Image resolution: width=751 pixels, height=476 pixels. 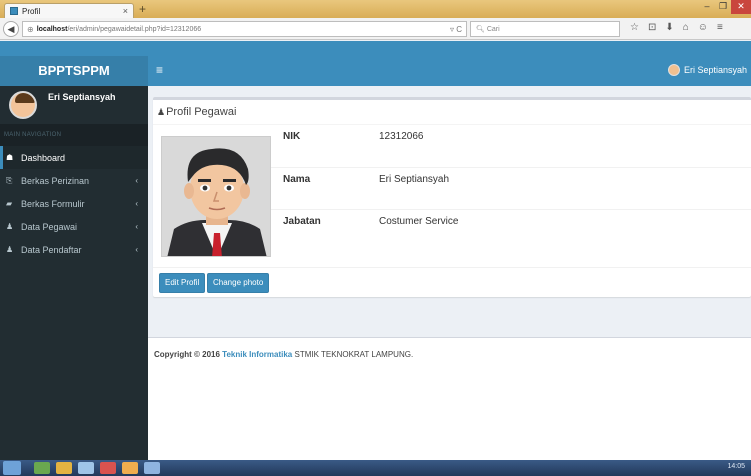 I want to click on footer-link: Teknik Informatika, so click(x=257, y=354).